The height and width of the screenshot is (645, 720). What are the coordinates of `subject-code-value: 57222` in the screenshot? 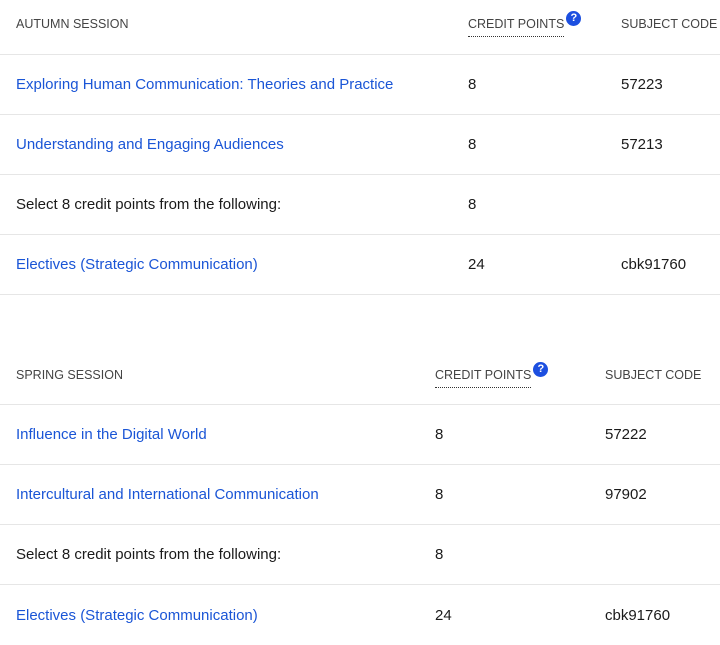 It's located at (626, 434).